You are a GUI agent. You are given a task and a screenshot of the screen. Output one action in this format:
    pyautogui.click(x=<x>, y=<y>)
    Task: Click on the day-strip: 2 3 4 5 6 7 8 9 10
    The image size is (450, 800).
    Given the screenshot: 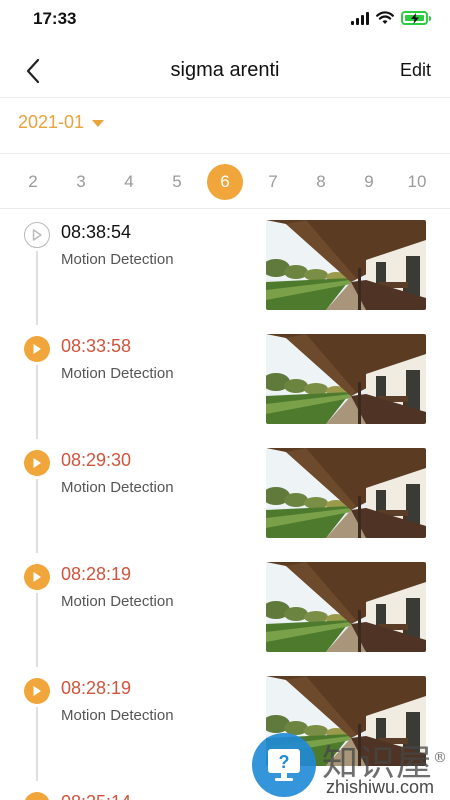 What is the action you would take?
    pyautogui.click(x=225, y=181)
    